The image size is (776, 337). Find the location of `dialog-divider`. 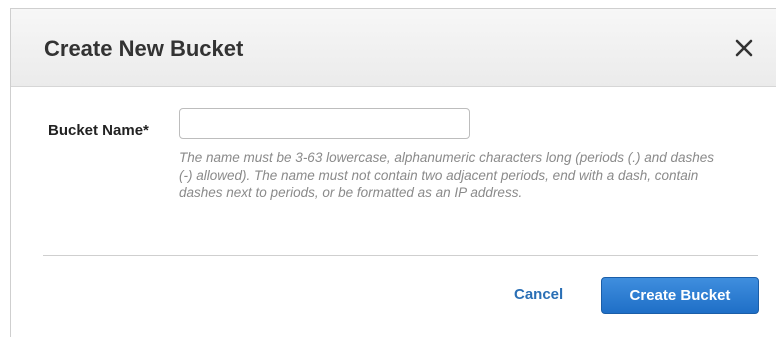

dialog-divider is located at coordinates (400, 255).